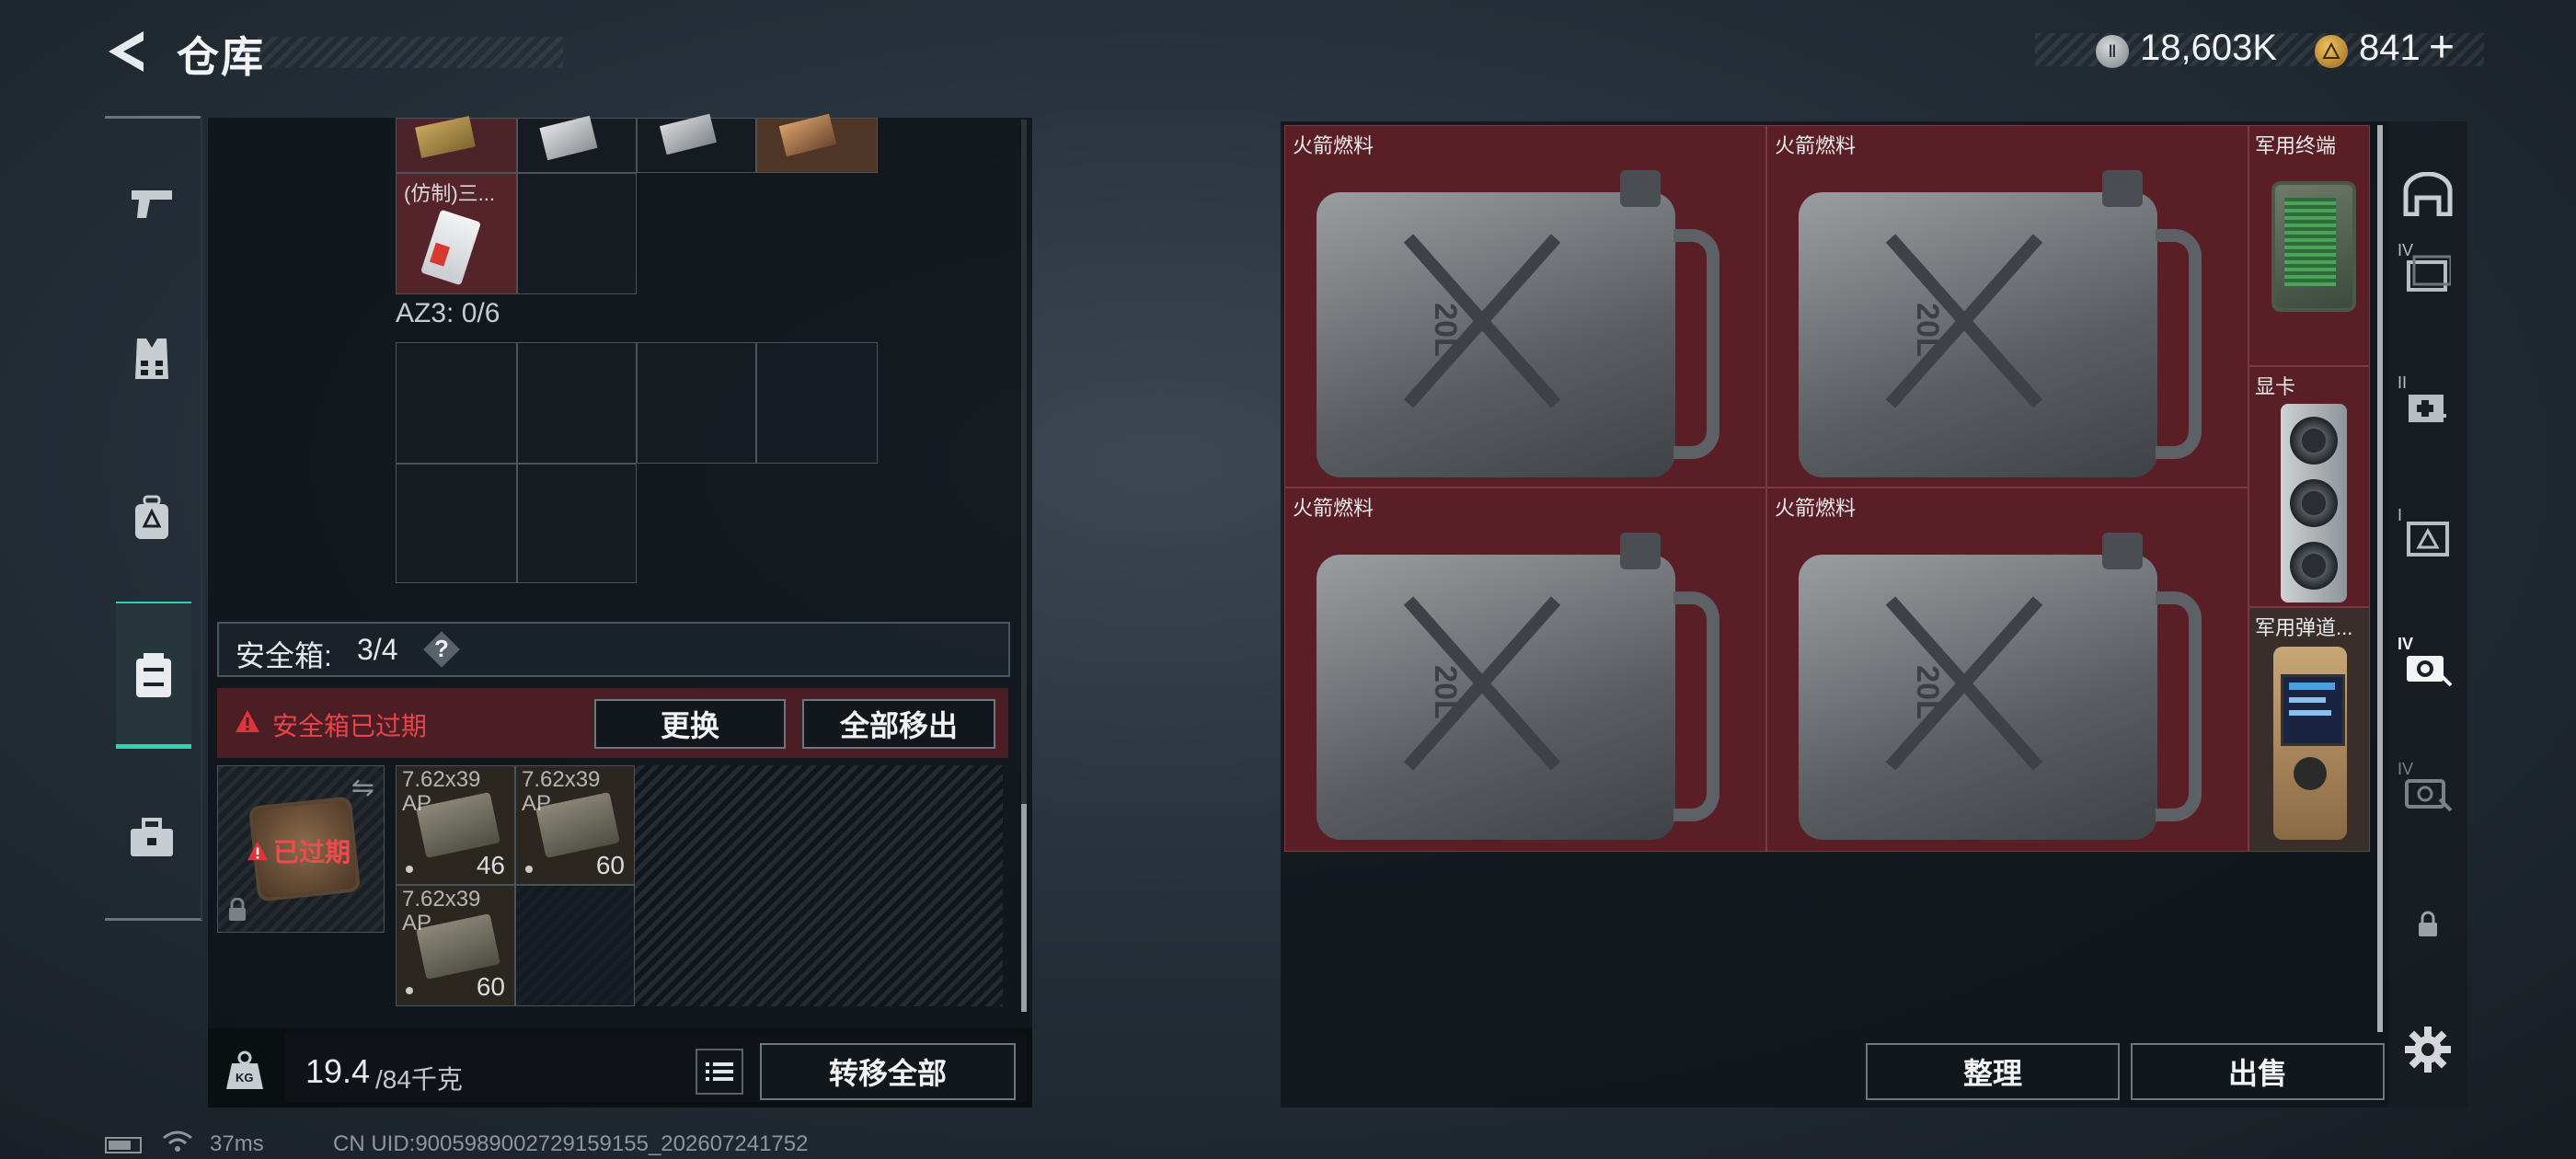 The width and height of the screenshot is (2576, 1159). I want to click on list-icon, so click(719, 1071).